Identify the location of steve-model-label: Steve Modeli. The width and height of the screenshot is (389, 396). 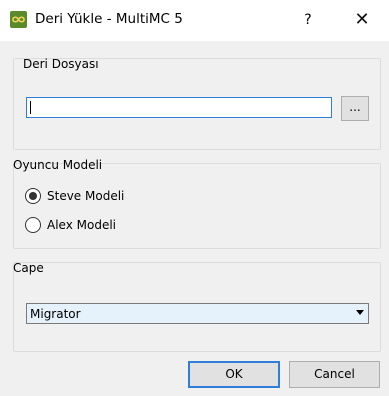
(86, 196).